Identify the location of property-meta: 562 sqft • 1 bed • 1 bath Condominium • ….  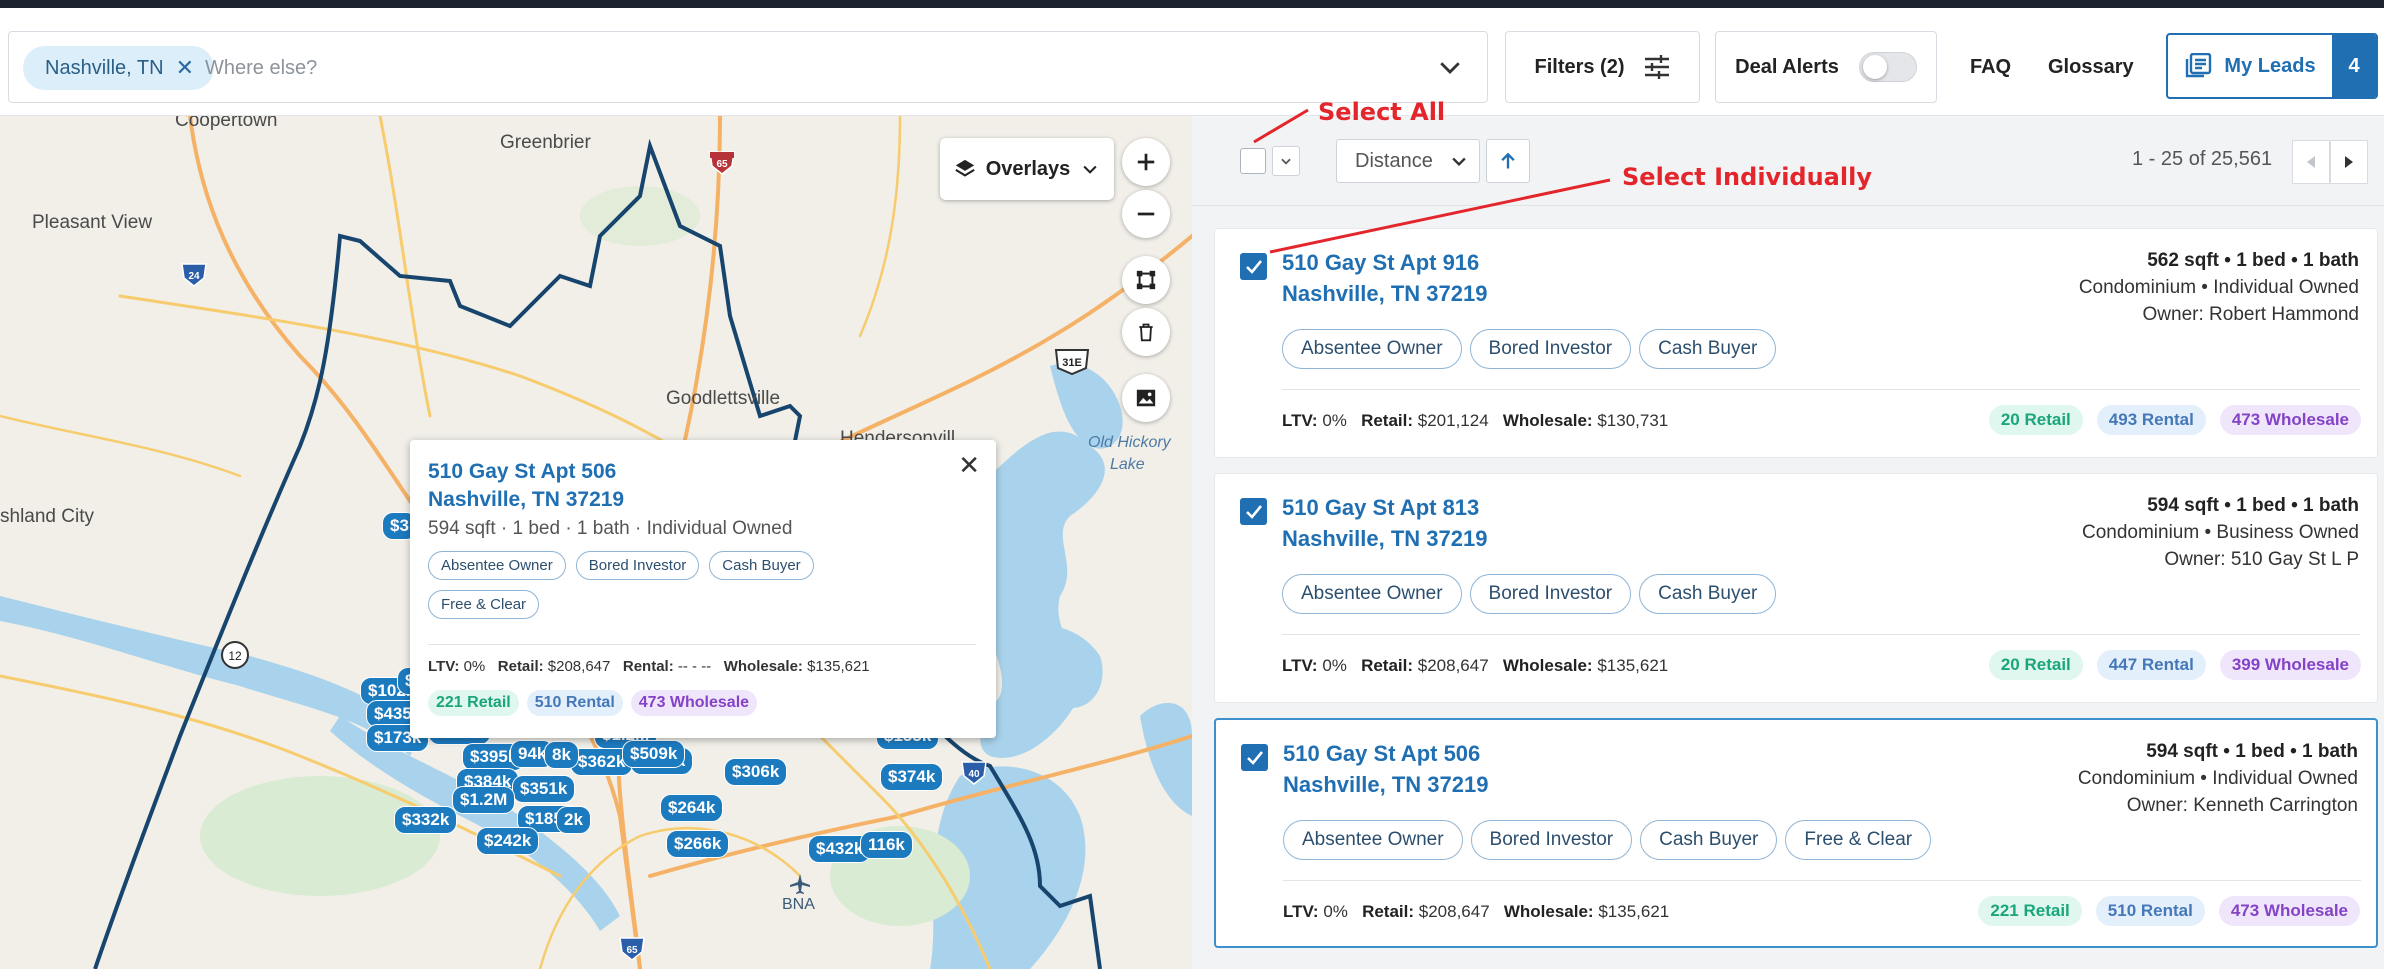
(2219, 287).